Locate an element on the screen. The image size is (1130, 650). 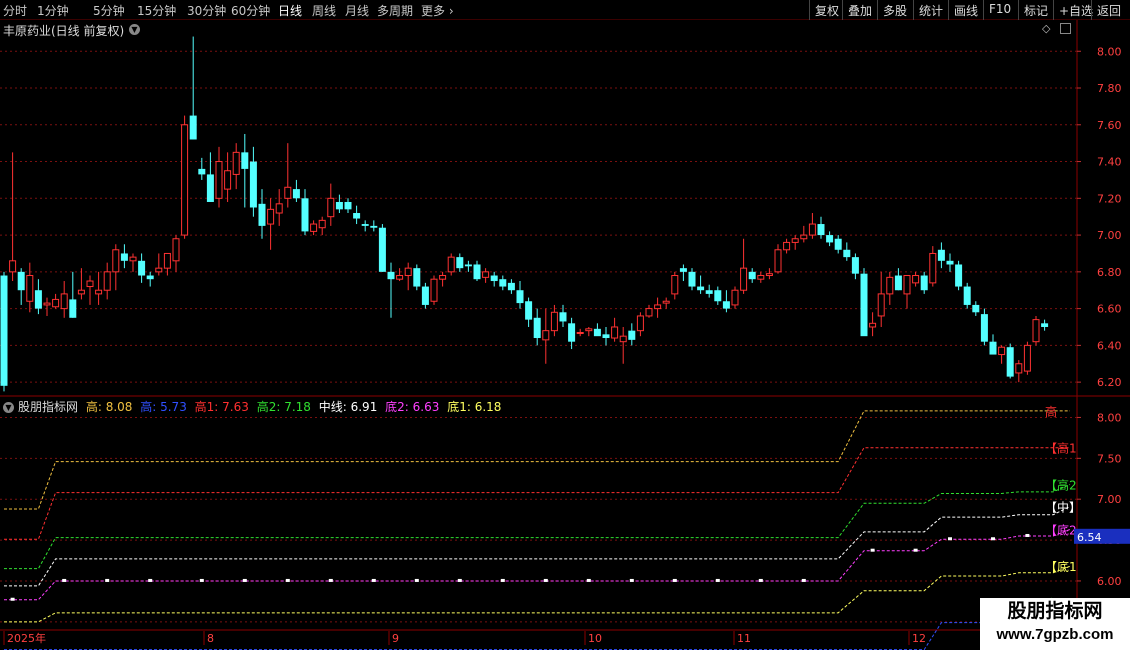
price-tick-label: 8.00 is located at coordinates (1109, 51).